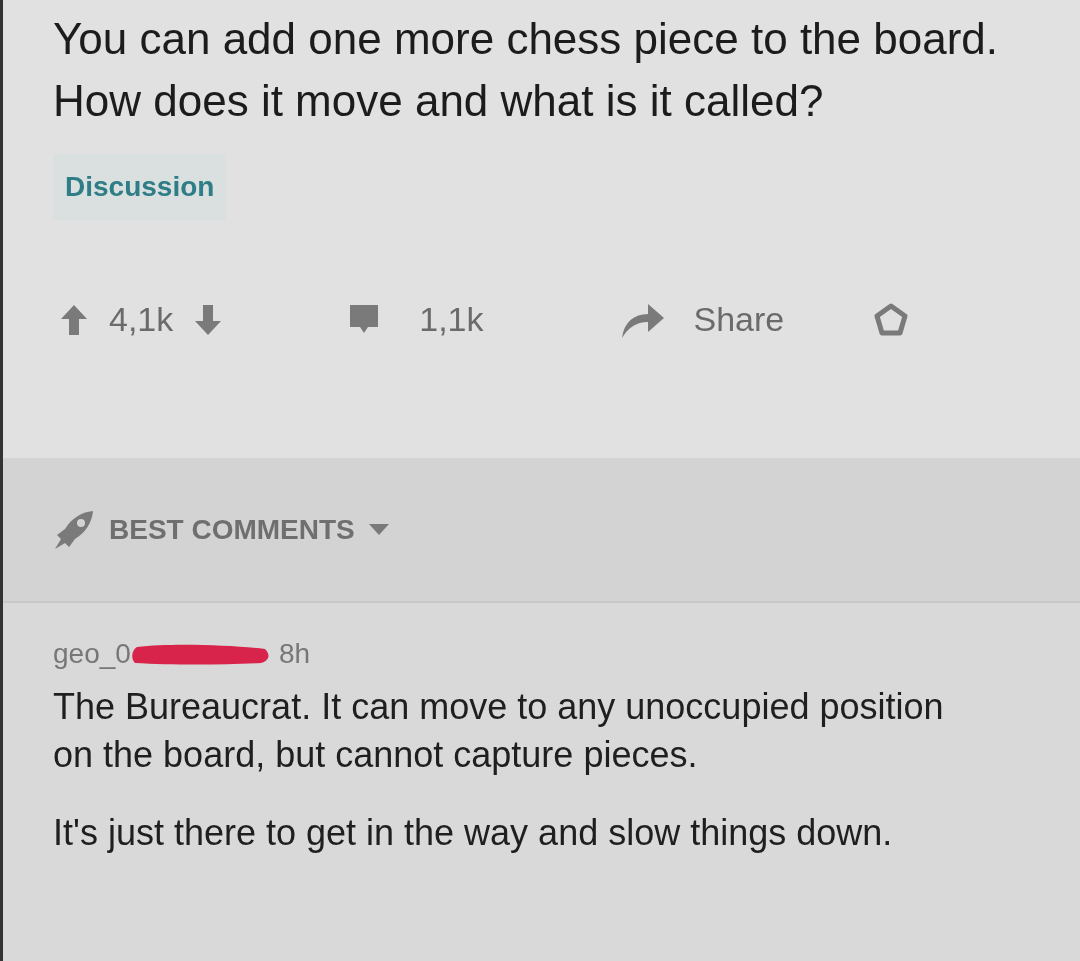 This screenshot has height=961, width=1080. Describe the element at coordinates (891, 319) in the screenshot. I see `award-icon` at that location.